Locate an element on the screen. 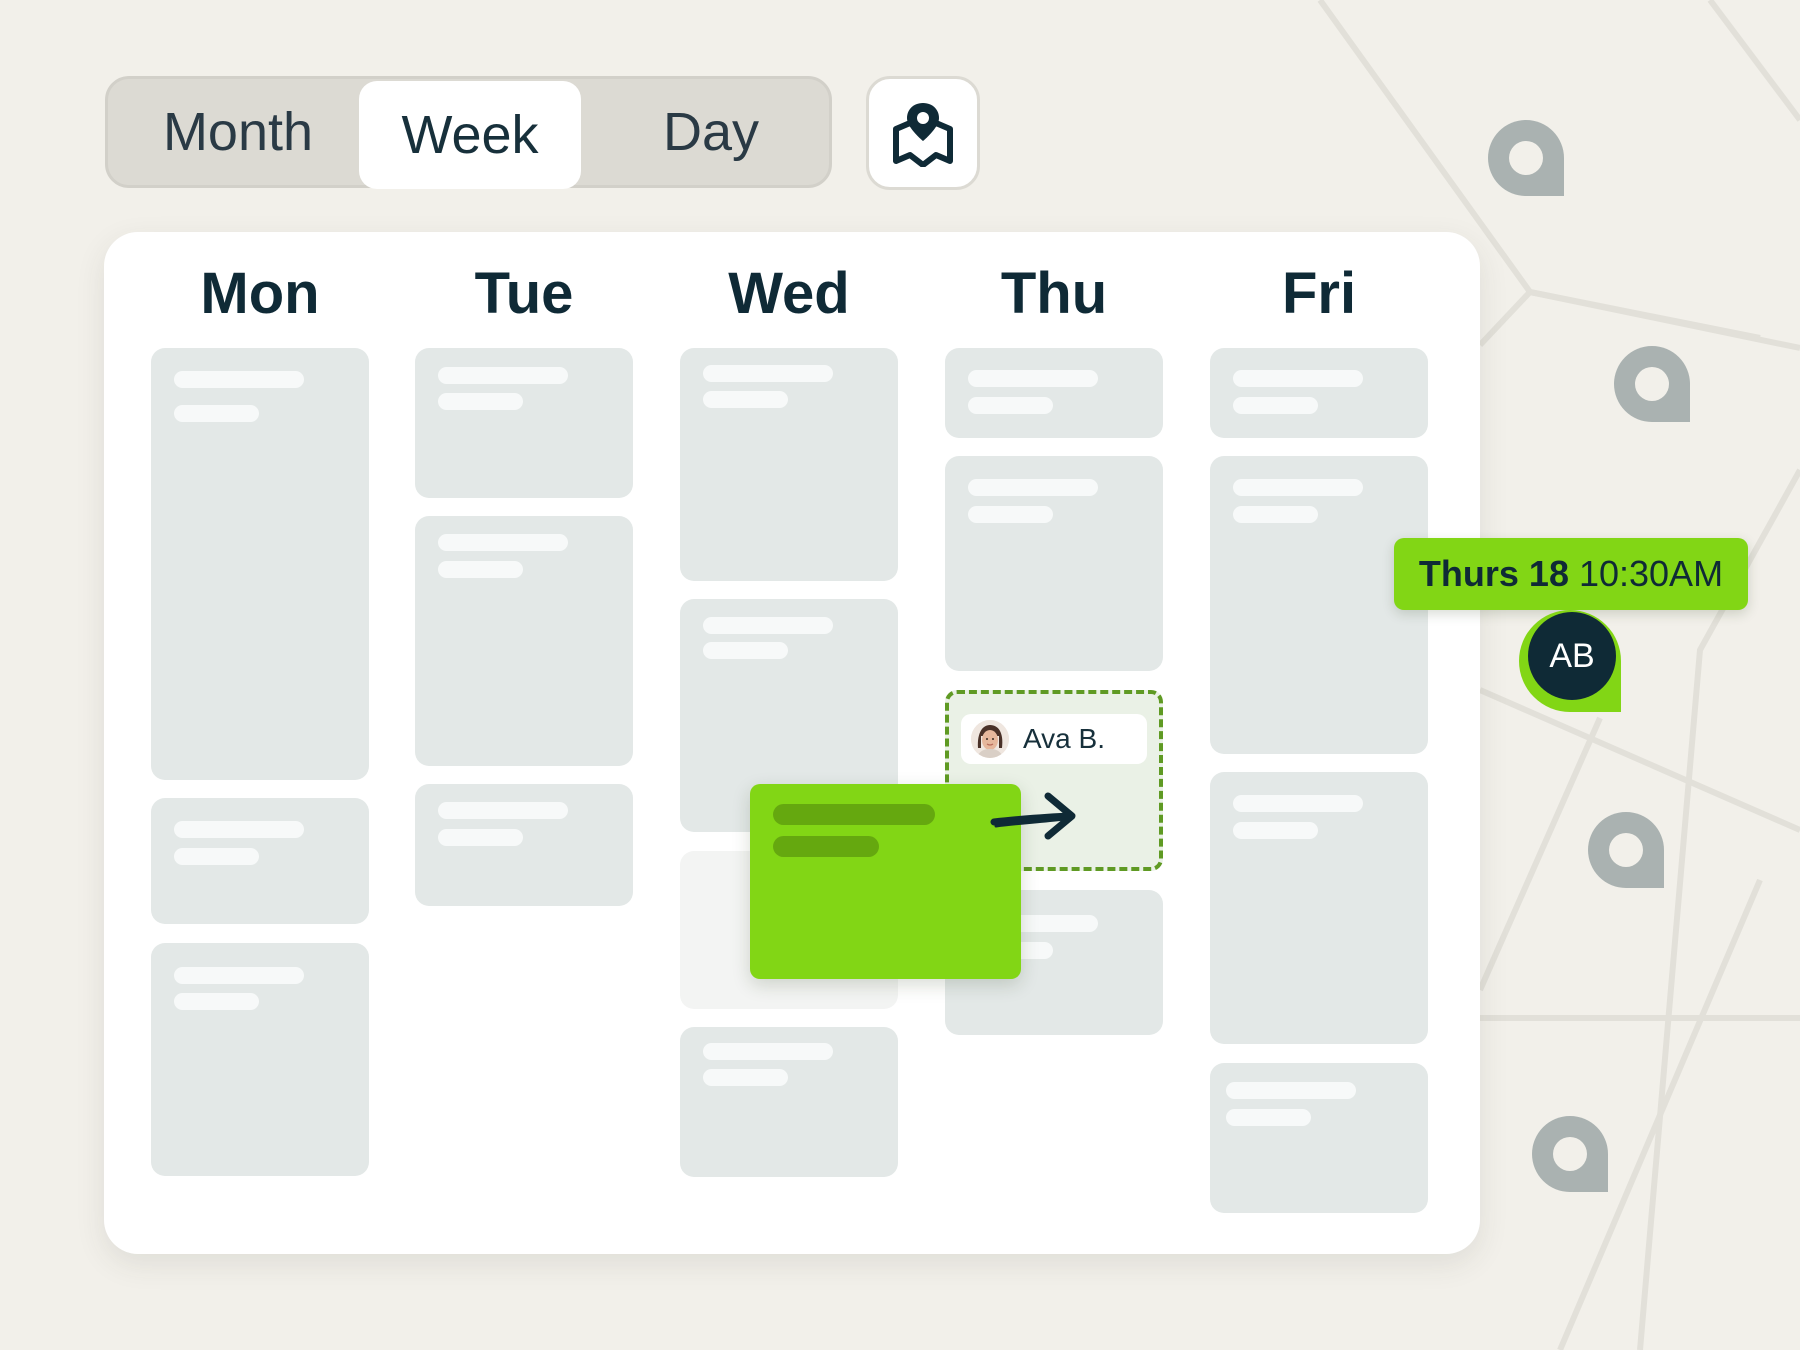 The height and width of the screenshot is (1350, 1800). day-header-fri: Fri is located at coordinates (1319, 293).